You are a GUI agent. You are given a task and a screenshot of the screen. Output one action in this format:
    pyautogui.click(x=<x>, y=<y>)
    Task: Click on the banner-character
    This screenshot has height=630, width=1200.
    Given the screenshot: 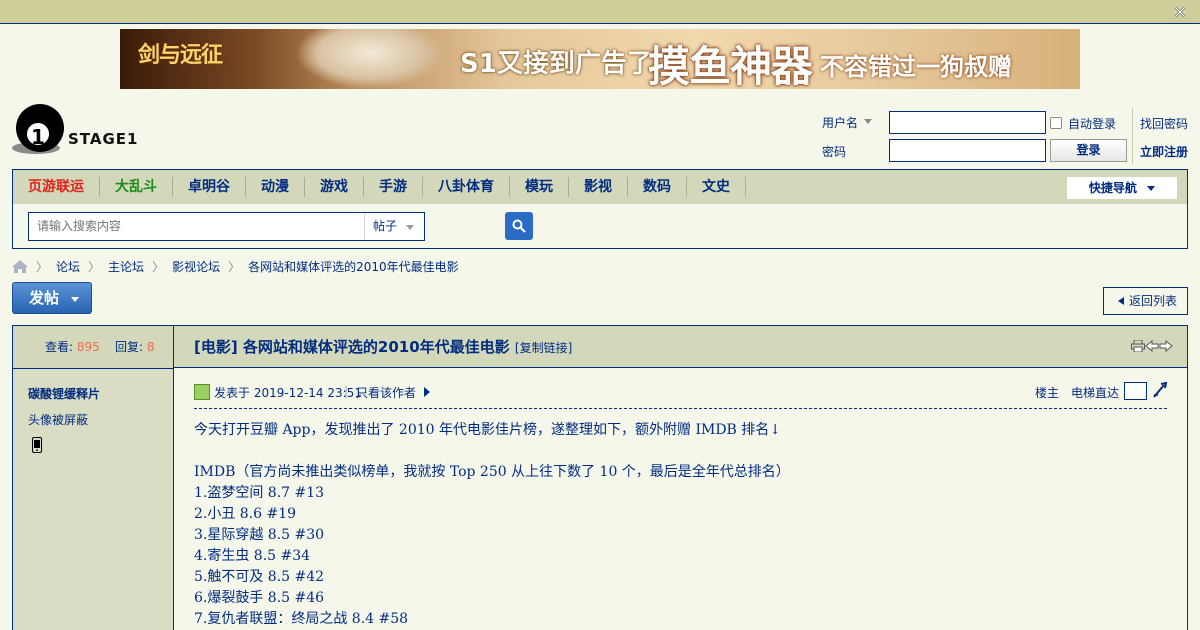 What is the action you would take?
    pyautogui.click(x=370, y=59)
    